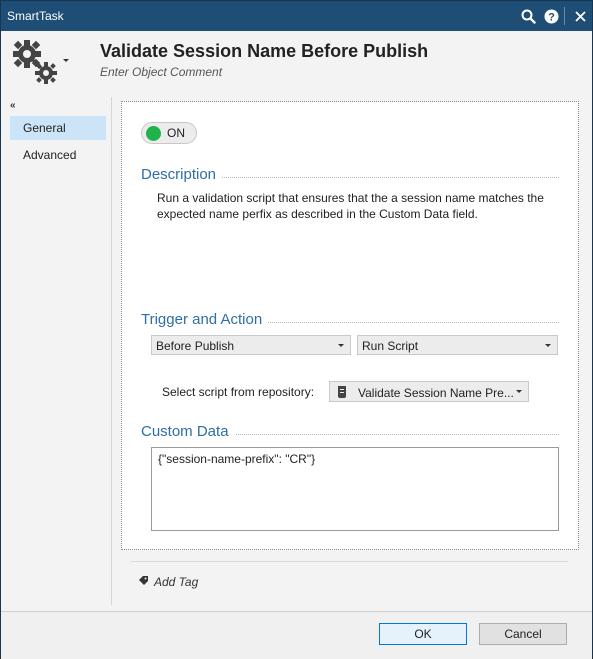 The width and height of the screenshot is (593, 659). Describe the element at coordinates (528, 16) in the screenshot. I see `search-icon` at that location.